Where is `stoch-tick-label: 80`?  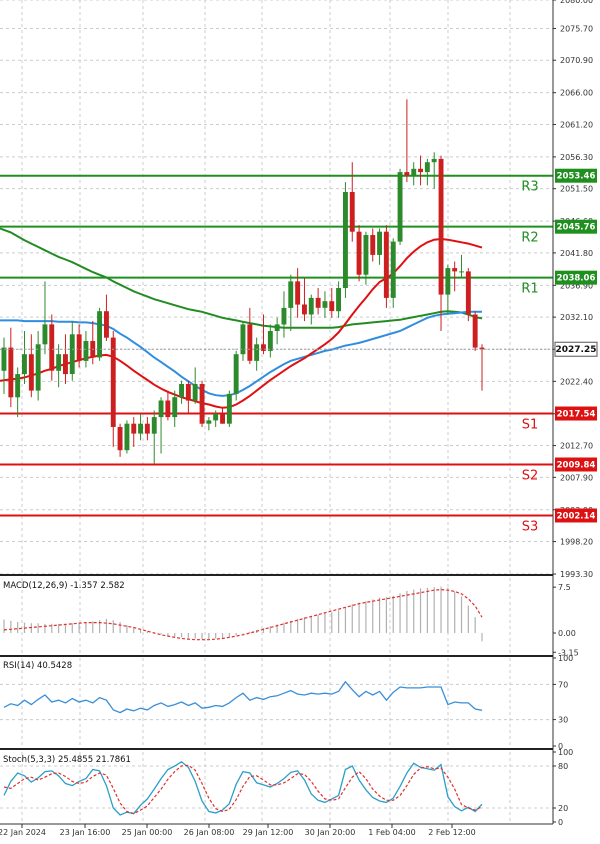 stoch-tick-label: 80 is located at coordinates (563, 766).